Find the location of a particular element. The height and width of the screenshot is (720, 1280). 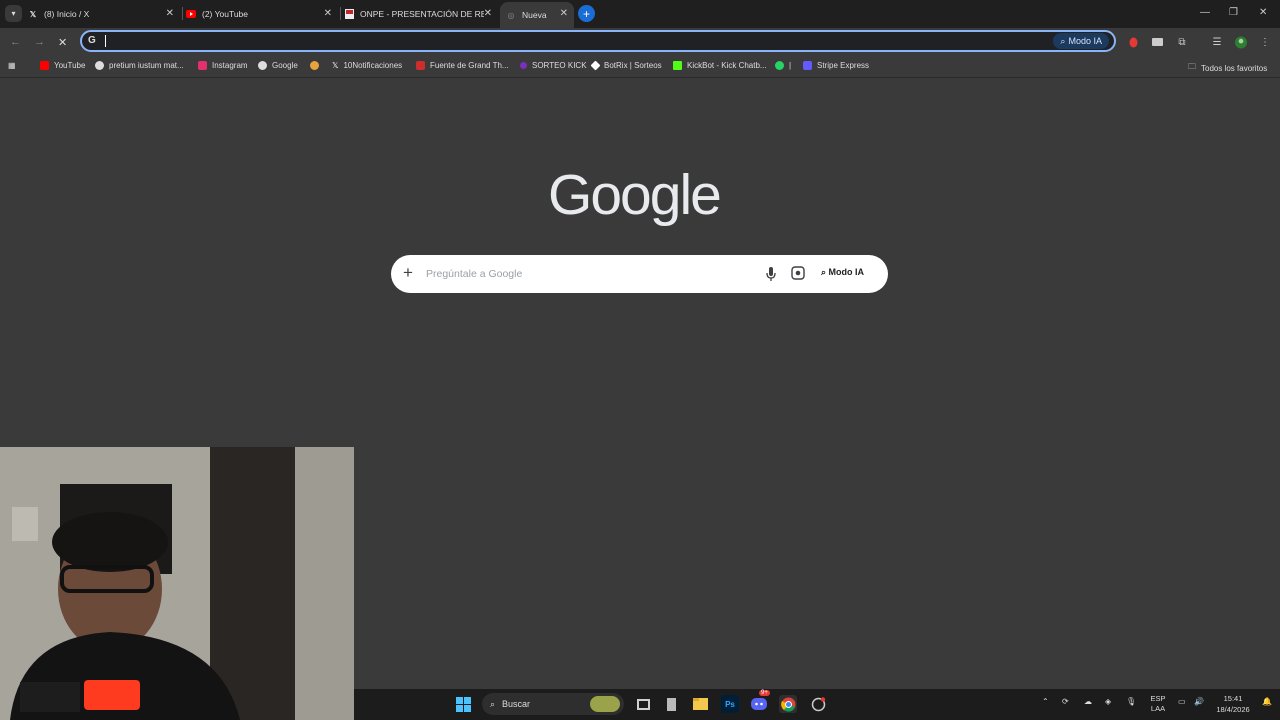

tab-search-button: ▾ is located at coordinates (13, 13).